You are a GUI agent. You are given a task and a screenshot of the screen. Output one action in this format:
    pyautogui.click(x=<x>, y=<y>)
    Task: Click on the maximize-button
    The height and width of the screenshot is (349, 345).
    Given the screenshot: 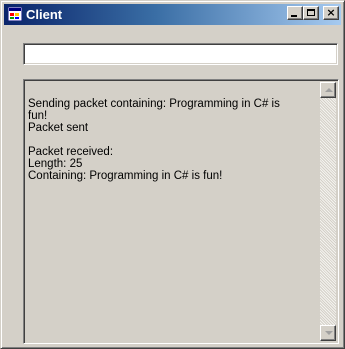 What is the action you would take?
    pyautogui.click(x=311, y=13)
    